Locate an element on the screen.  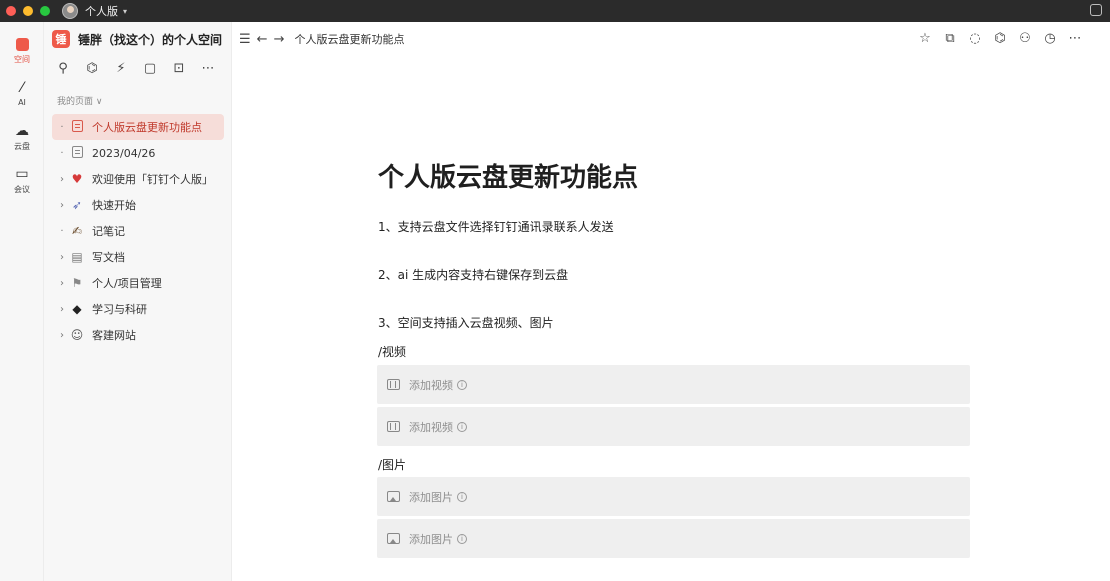
space-icon is located at coordinates (22, 44).